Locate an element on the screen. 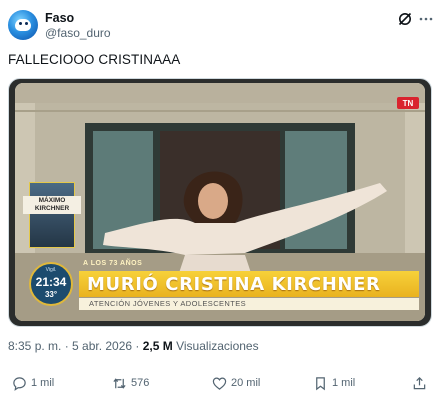  share-button is located at coordinates (421, 383).